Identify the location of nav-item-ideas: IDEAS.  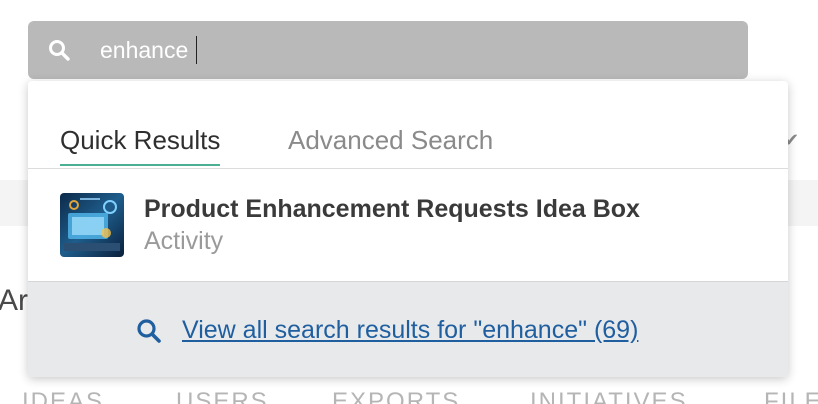
(63, 396).